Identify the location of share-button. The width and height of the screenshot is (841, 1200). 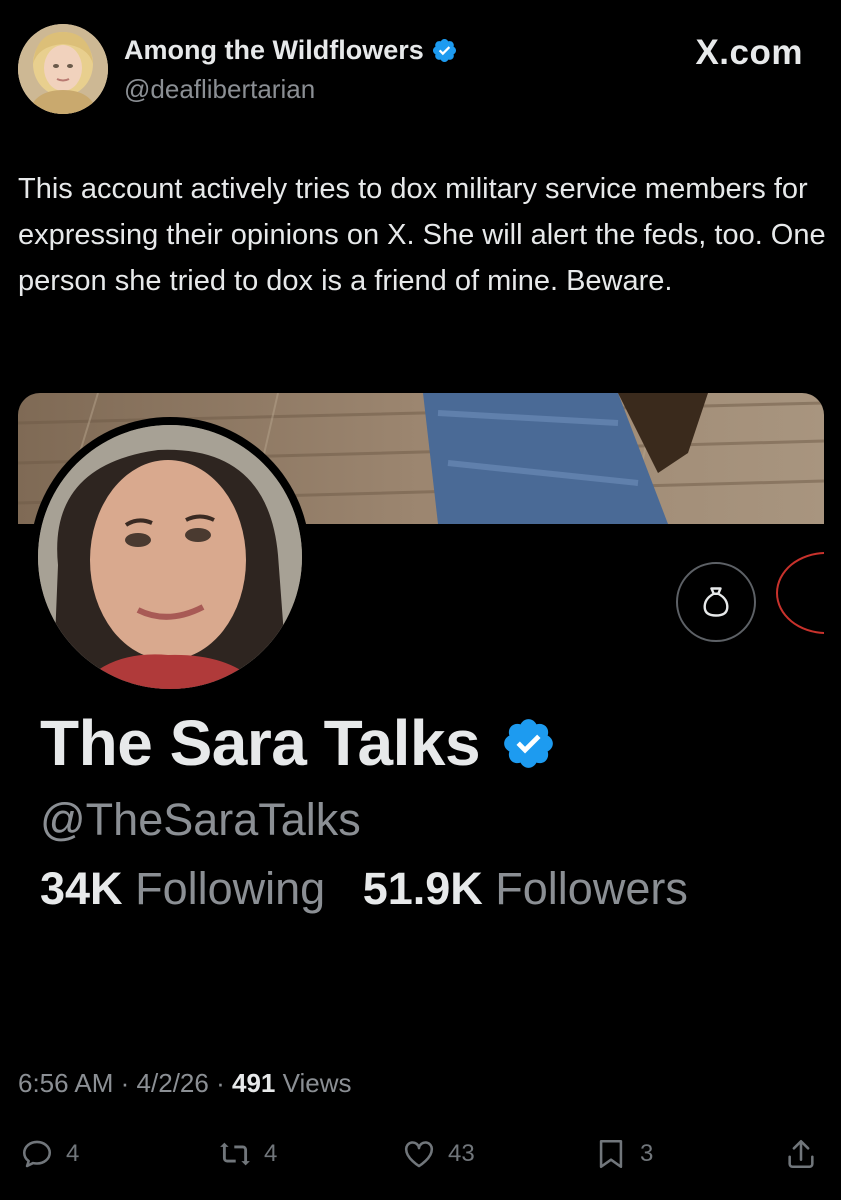
(801, 1154).